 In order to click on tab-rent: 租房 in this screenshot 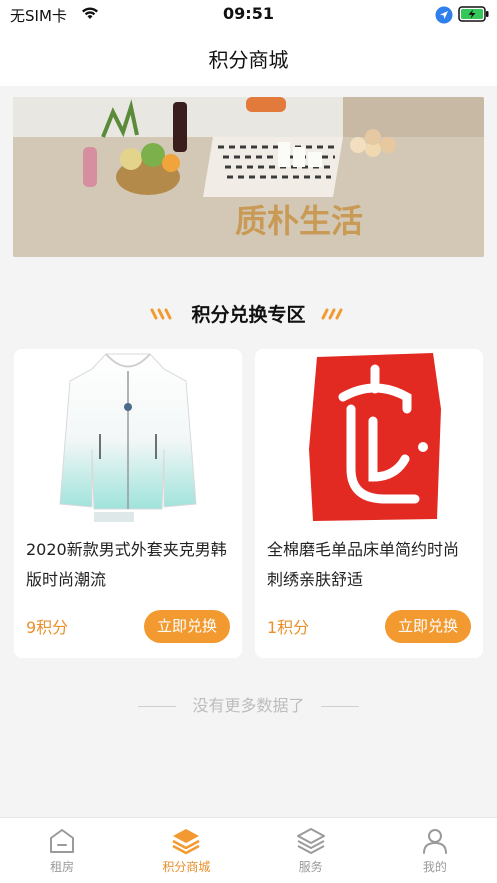, I will do `click(62, 850)`.